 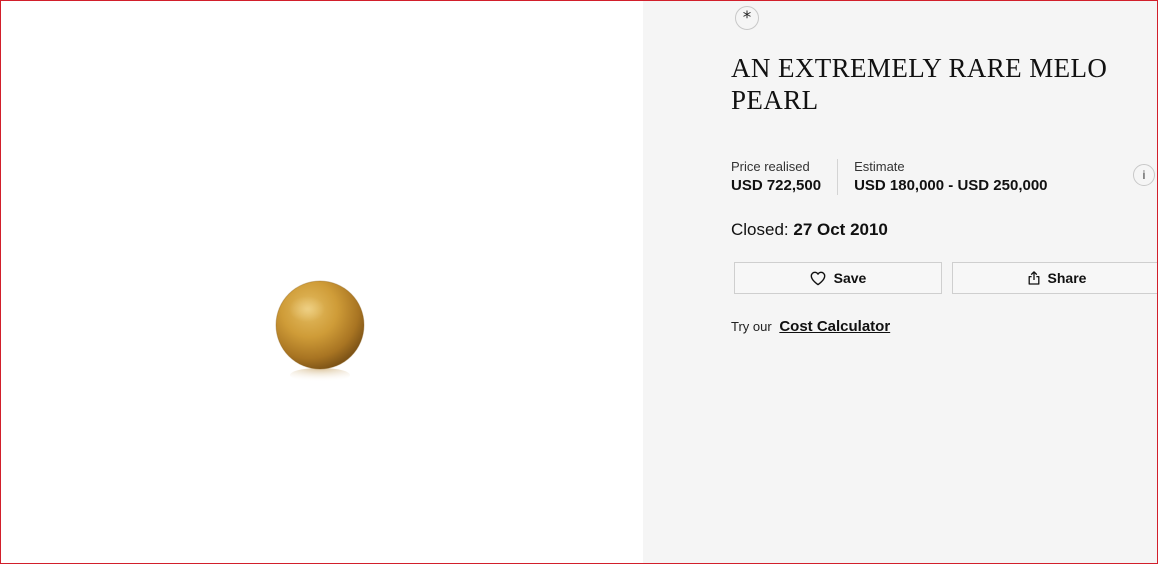 I want to click on estimate-label: Estimate, so click(x=879, y=166).